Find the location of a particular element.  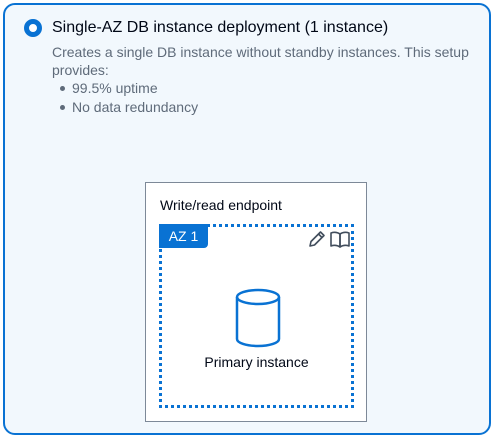

primary-instance-label: Primary instance is located at coordinates (256, 362).